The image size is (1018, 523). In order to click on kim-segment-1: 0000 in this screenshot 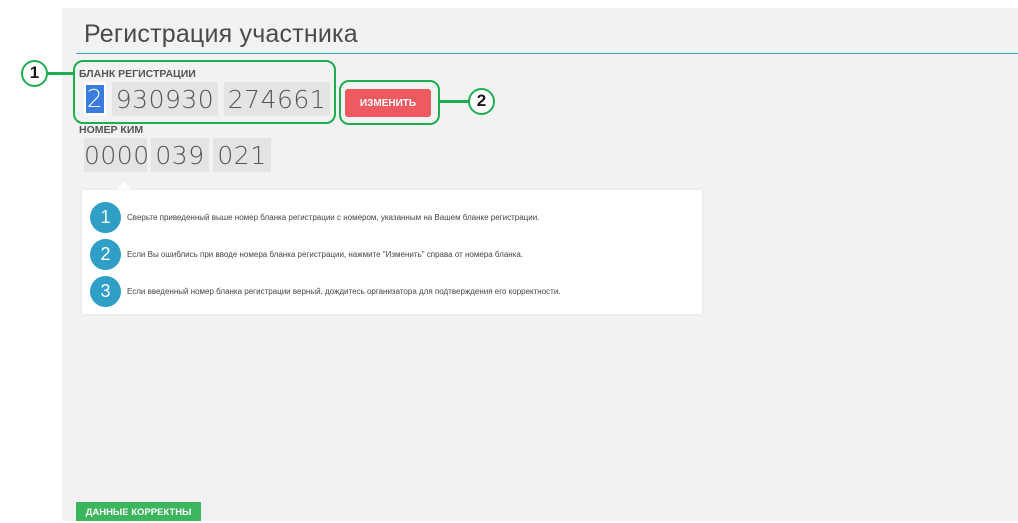, I will do `click(116, 155)`.